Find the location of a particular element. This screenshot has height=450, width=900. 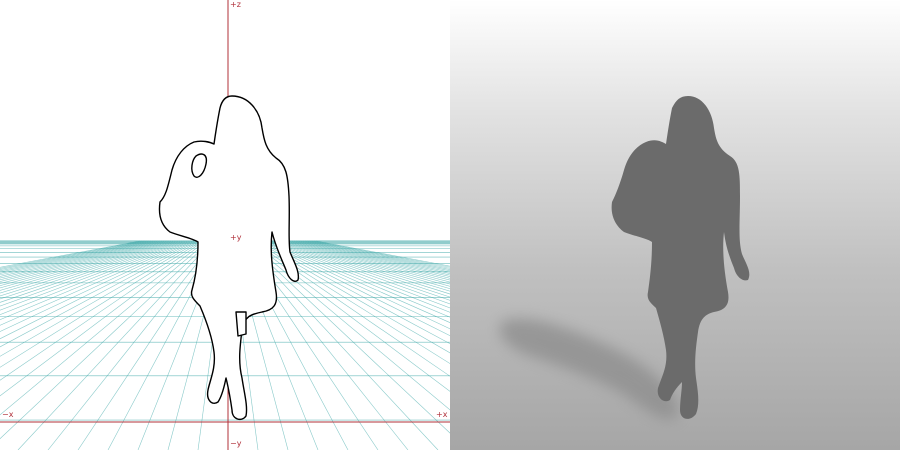

minus-x-label: −x is located at coordinates (8, 414).